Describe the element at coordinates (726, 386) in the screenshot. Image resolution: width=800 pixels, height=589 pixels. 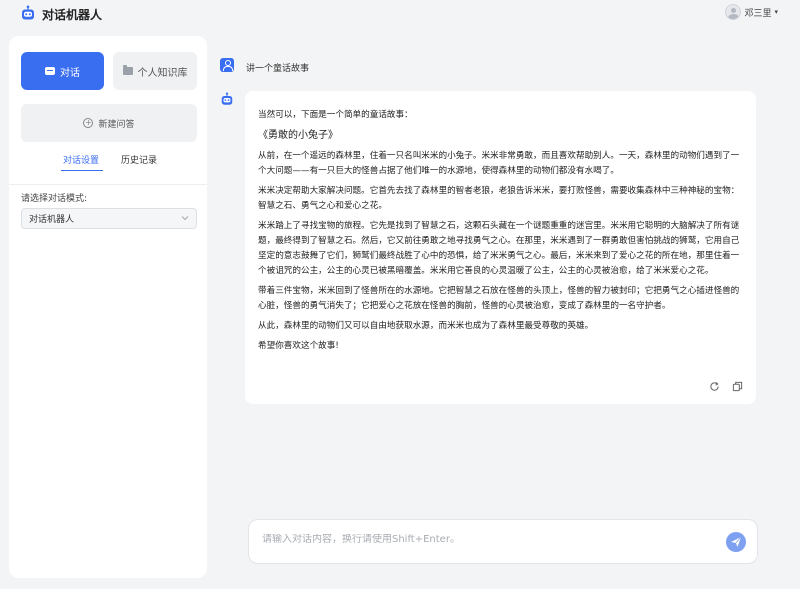
I see `answer-actions` at that location.